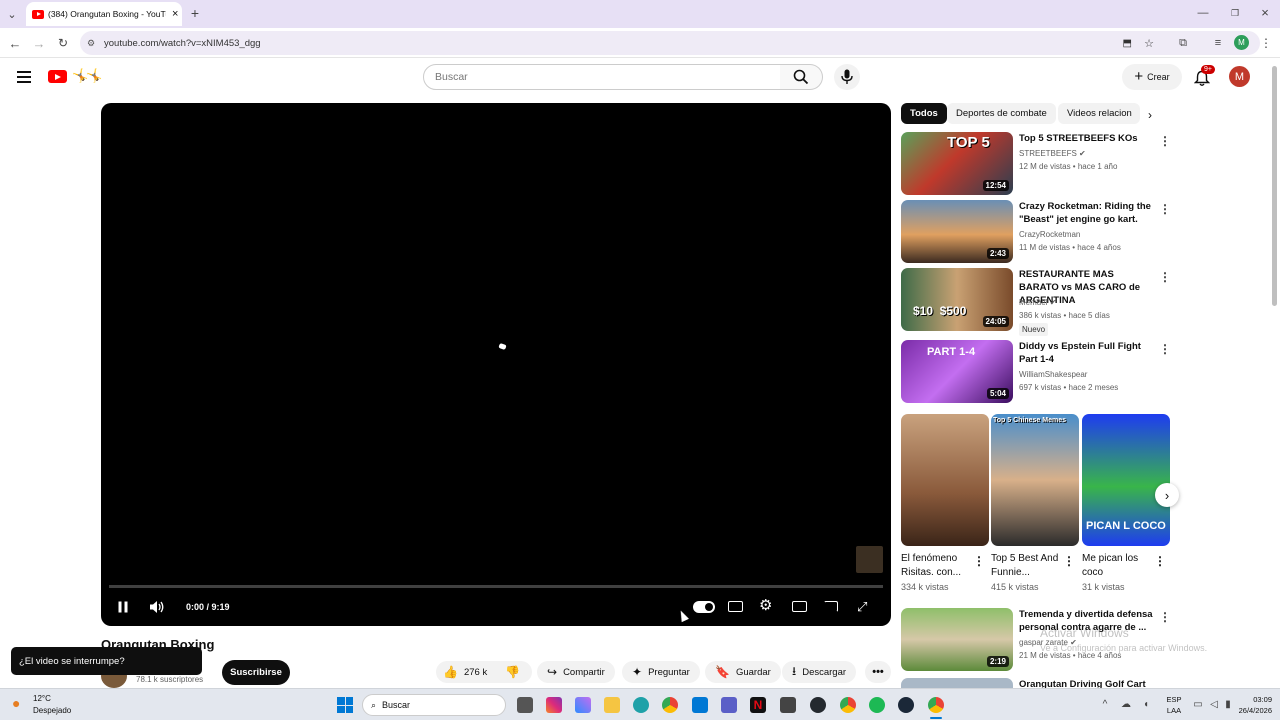  What do you see at coordinates (1086, 138) in the screenshot?
I see `recommendation-title: Top 5 STREETBEEFS KOs` at bounding box center [1086, 138].